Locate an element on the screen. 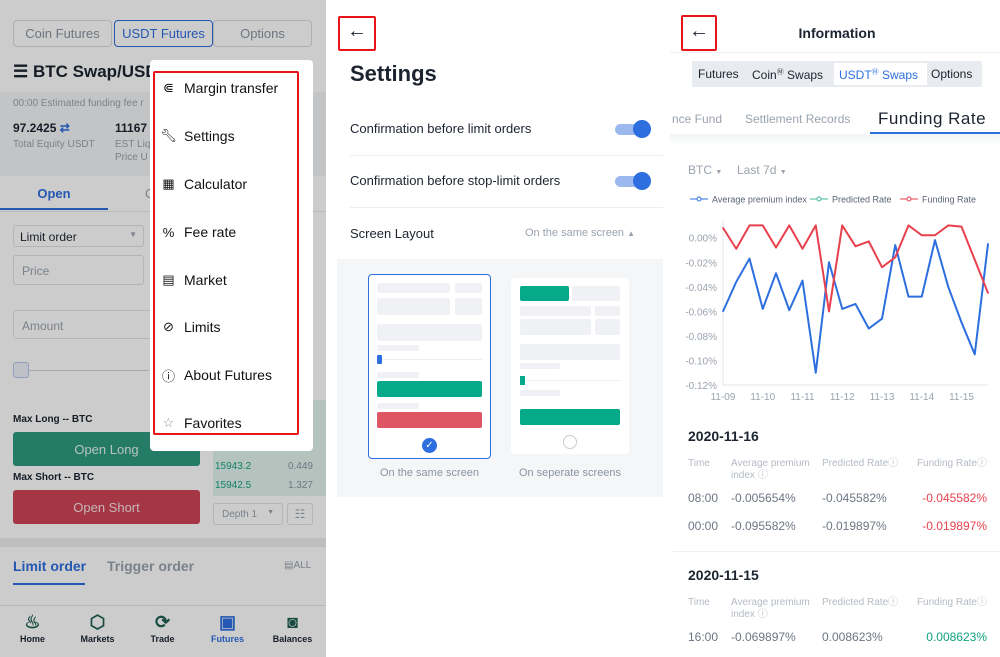 This screenshot has width=1000, height=657. x-tick-label: 11-14 is located at coordinates (921, 397).